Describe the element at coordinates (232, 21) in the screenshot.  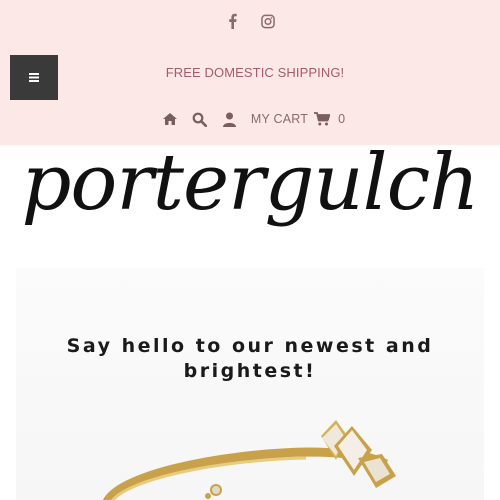
I see `facebook-icon` at that location.